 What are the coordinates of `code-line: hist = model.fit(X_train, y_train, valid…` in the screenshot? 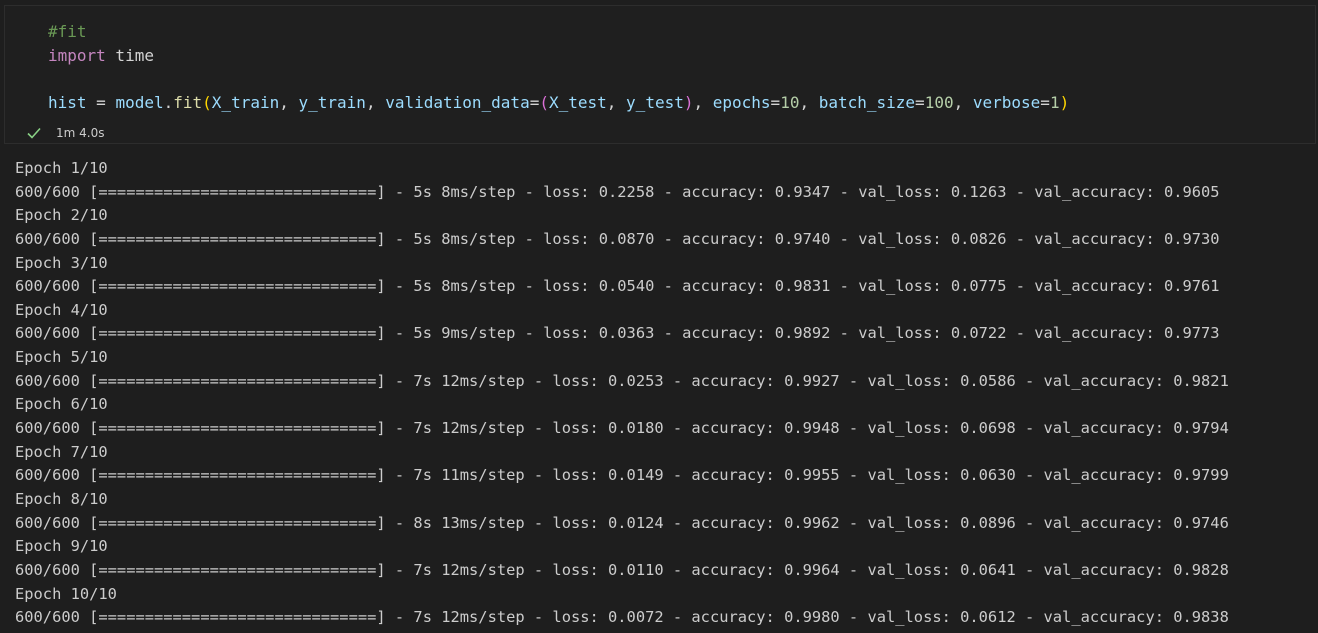 It's located at (558, 103).